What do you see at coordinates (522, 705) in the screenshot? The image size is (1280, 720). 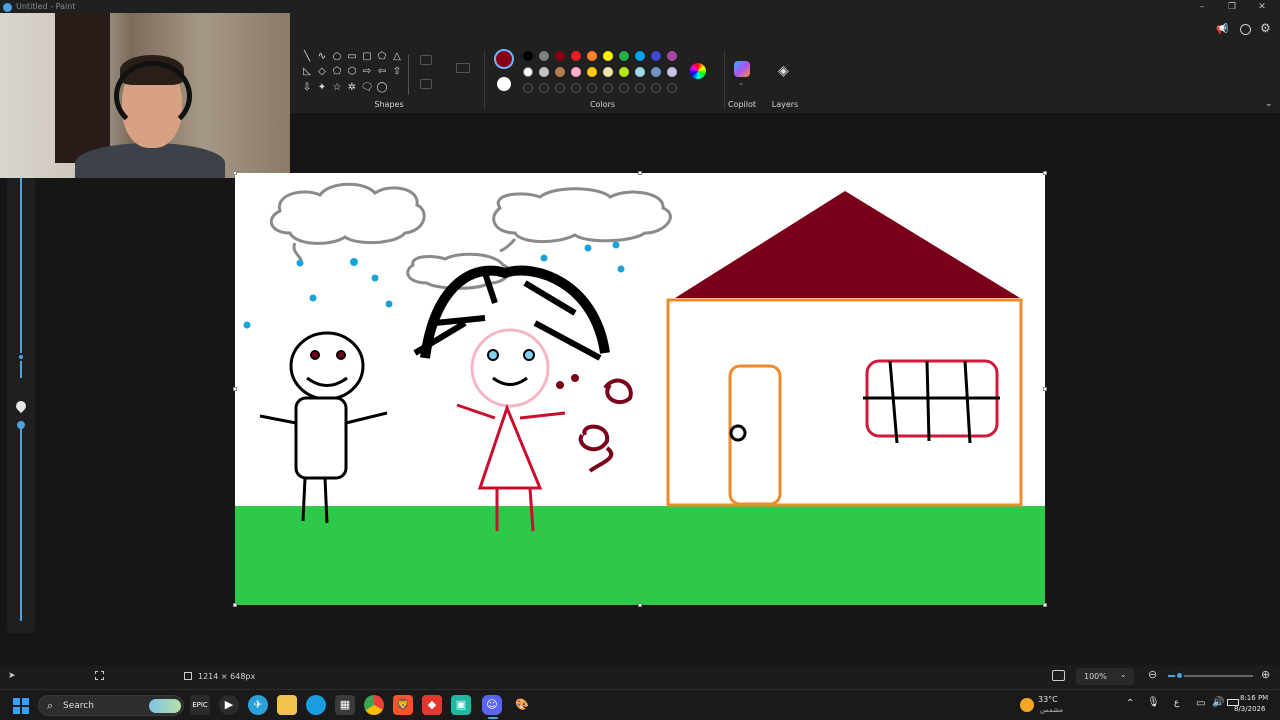 I see `paint-app-icon: 🎨` at bounding box center [522, 705].